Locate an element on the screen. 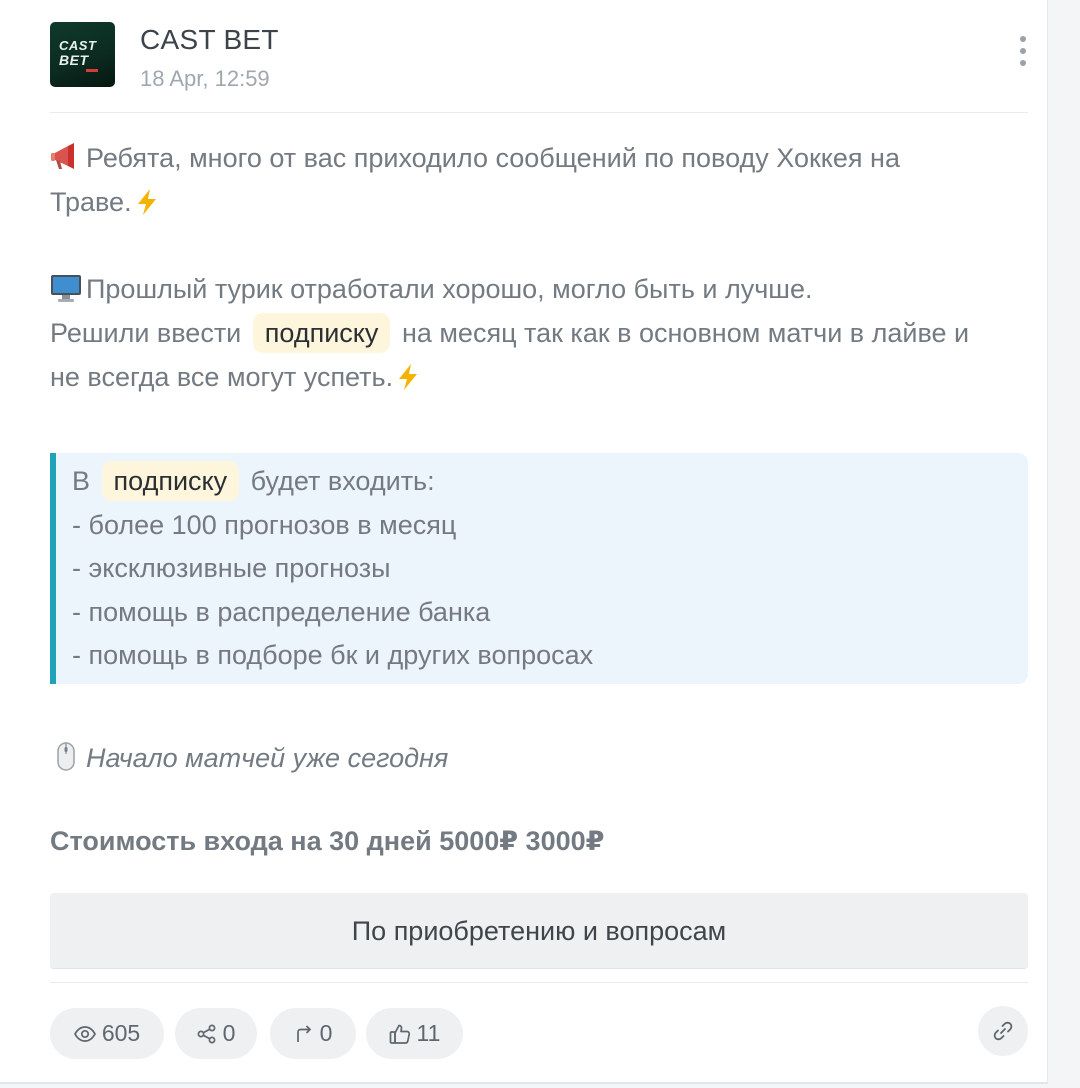 This screenshot has width=1080, height=1088. post-text-line: Траве. is located at coordinates (106, 202).